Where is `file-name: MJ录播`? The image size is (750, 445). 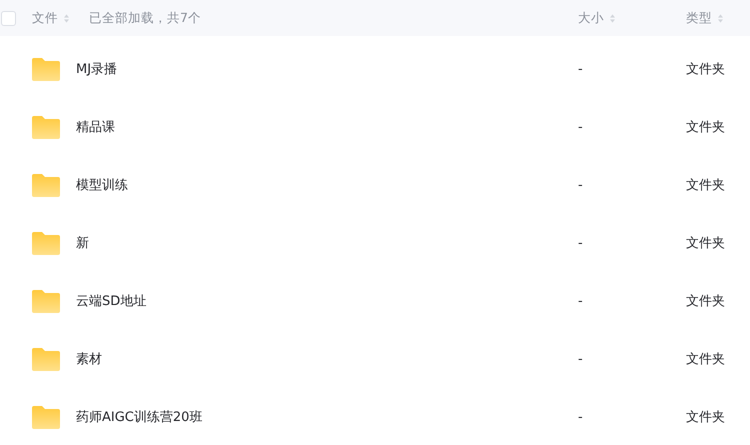
file-name: MJ录播 is located at coordinates (97, 69).